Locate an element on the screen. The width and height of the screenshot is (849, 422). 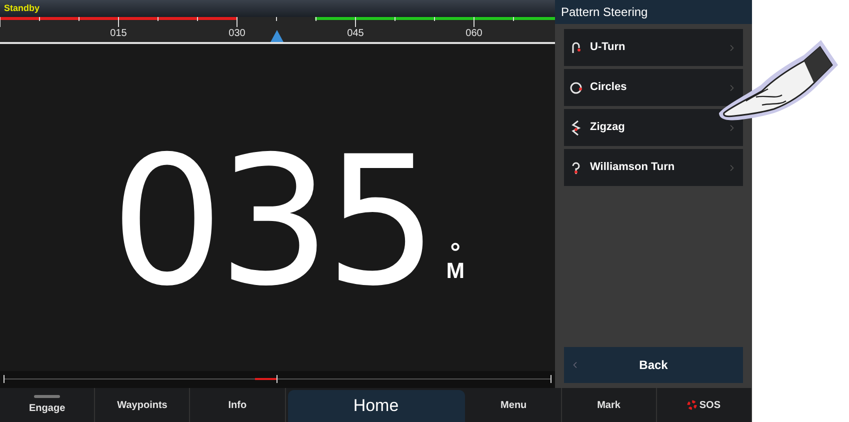
status-text: Standby is located at coordinates (22, 8).